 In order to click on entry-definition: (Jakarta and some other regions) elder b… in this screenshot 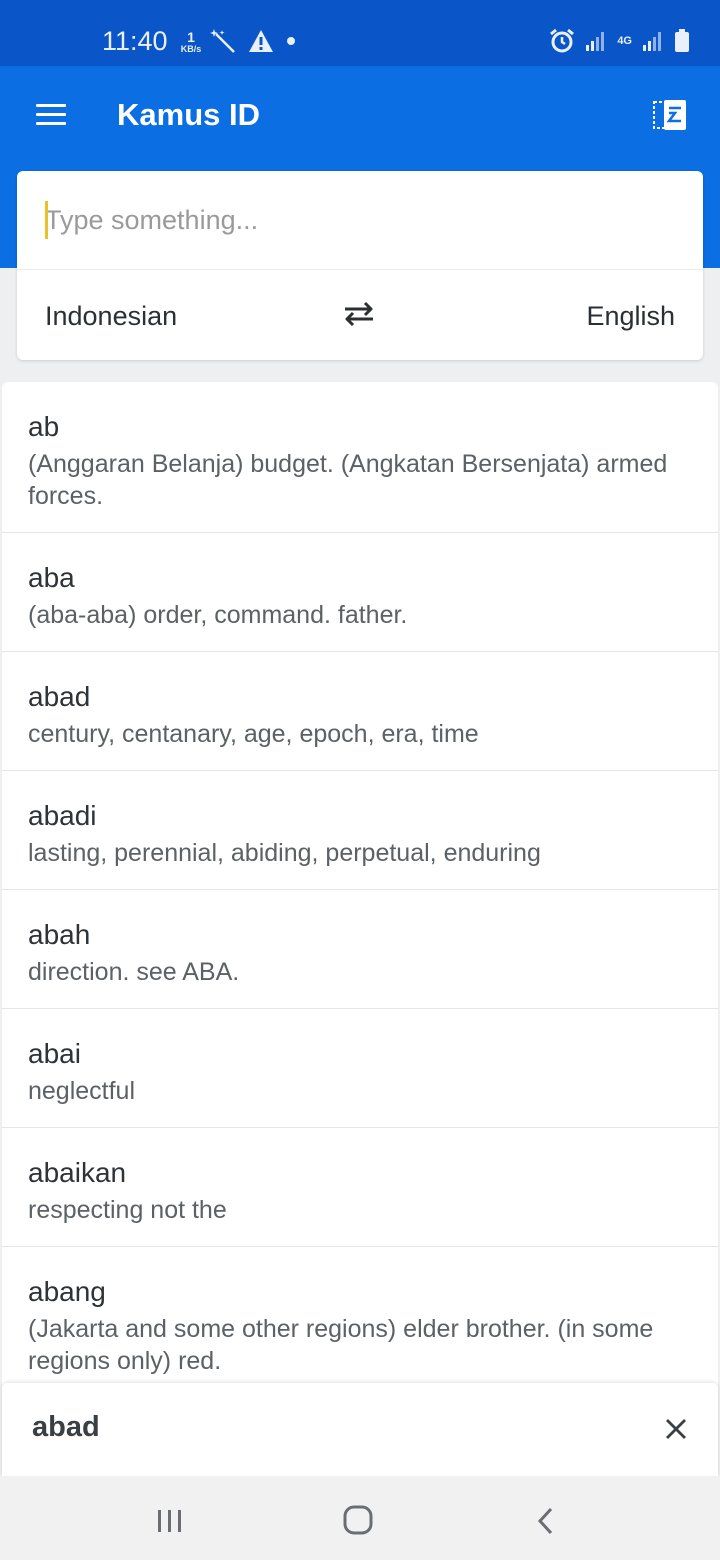, I will do `click(341, 1345)`.